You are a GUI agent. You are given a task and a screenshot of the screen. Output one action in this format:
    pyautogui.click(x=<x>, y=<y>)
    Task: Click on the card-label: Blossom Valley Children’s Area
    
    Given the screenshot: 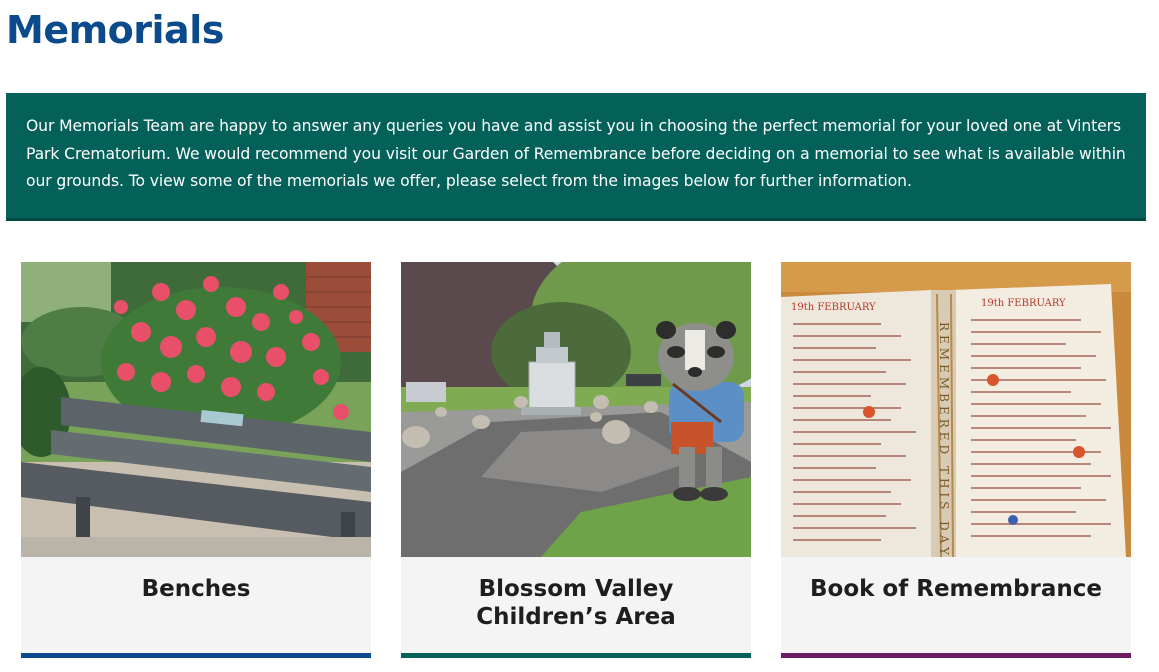 What is the action you would take?
    pyautogui.click(x=576, y=603)
    